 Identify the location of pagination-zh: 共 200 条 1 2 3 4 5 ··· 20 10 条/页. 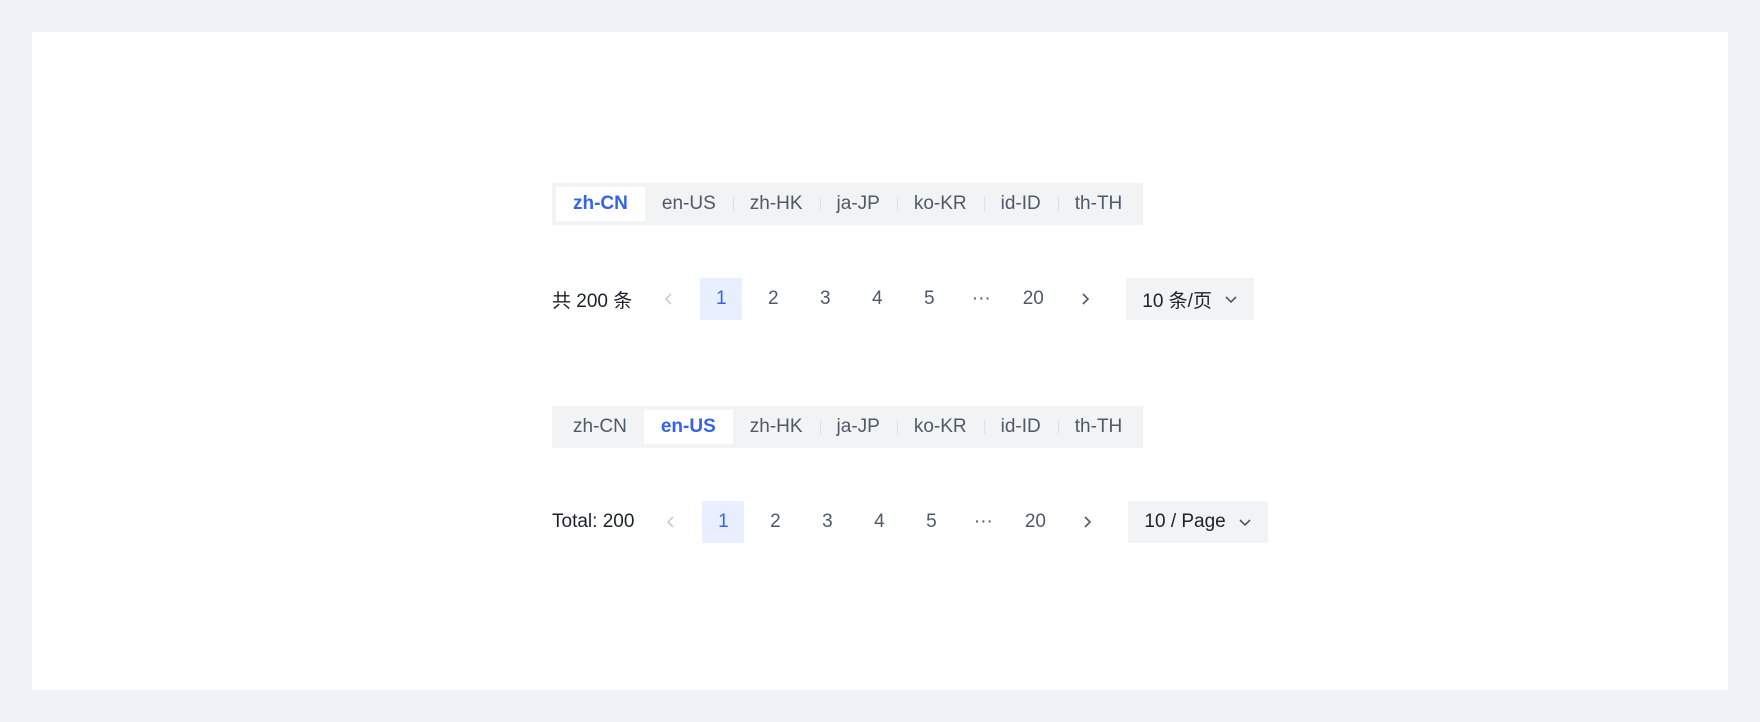
(903, 299).